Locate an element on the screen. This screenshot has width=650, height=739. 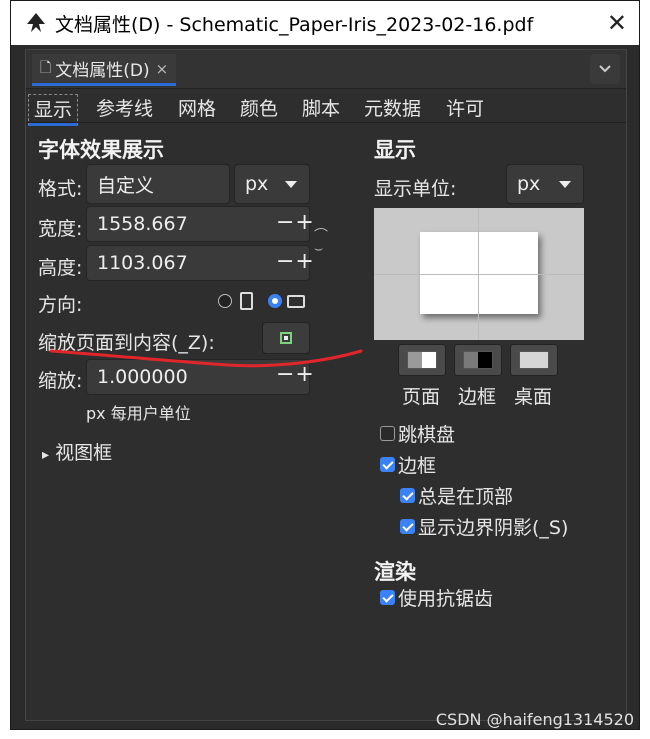
subtab-grids: 网格 is located at coordinates (197, 108).